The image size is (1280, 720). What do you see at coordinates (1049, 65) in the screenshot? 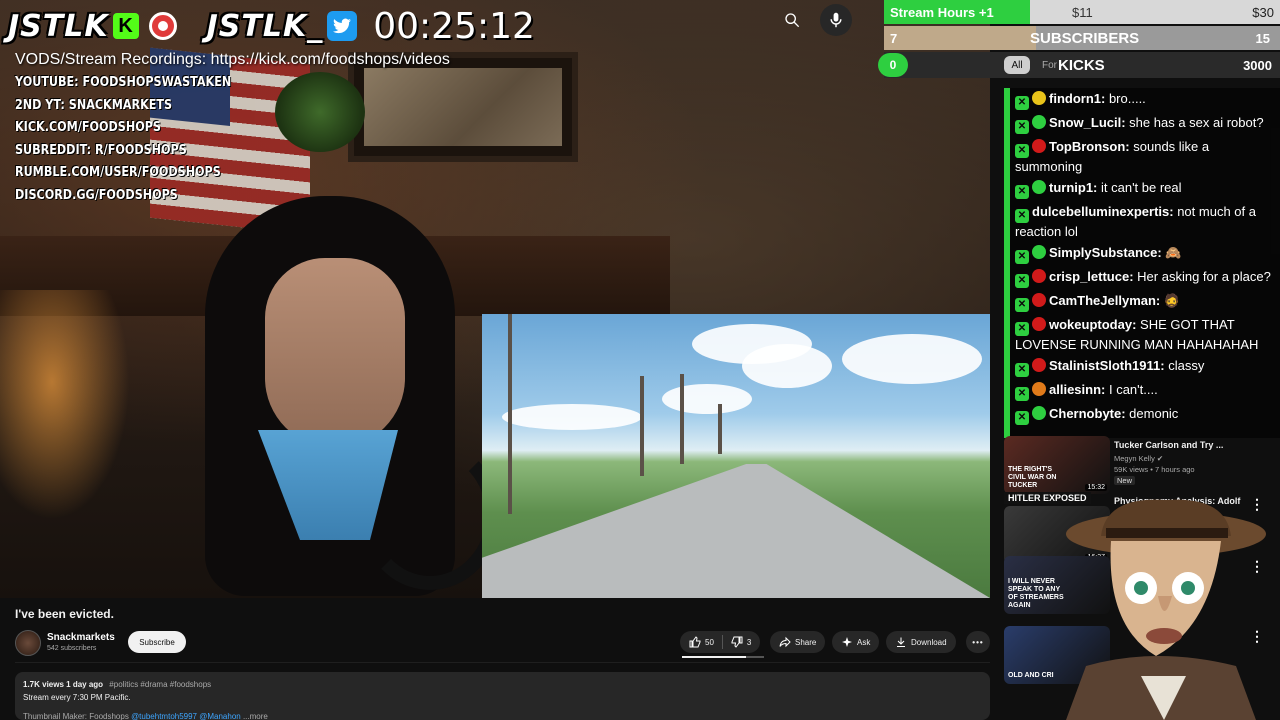
I see `filter-chip-for-you: For` at bounding box center [1049, 65].